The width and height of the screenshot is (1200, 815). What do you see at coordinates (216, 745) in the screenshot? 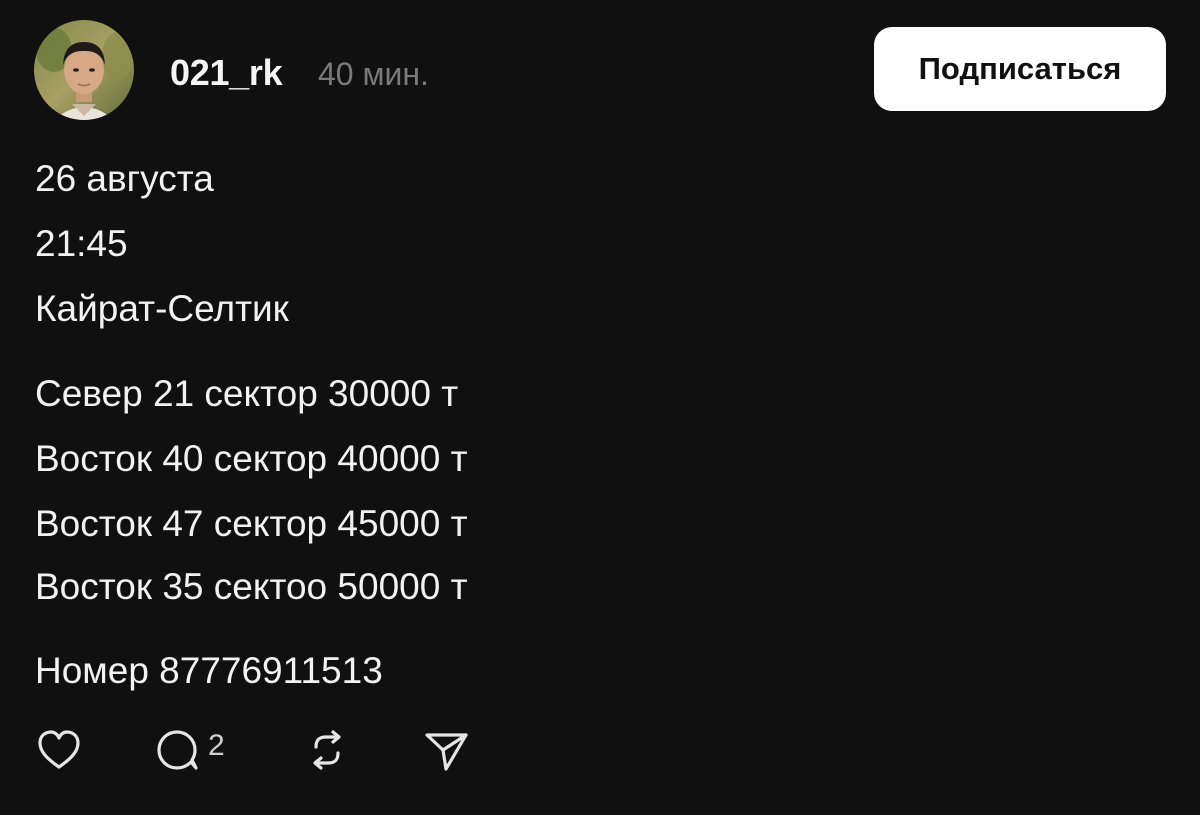
I see `reply-count: 2` at bounding box center [216, 745].